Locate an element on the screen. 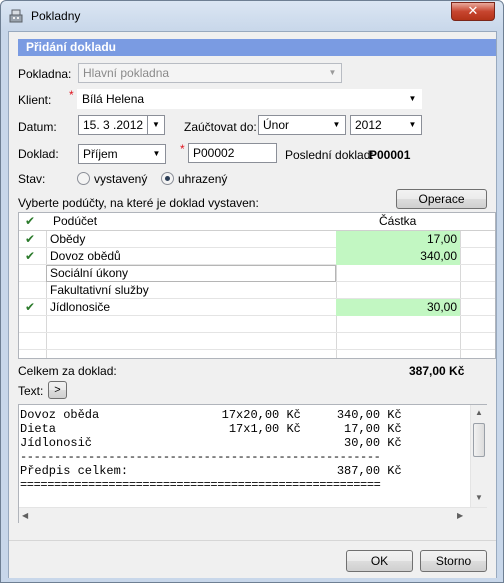 The width and height of the screenshot is (504, 583). ok-button: OK is located at coordinates (379, 561).